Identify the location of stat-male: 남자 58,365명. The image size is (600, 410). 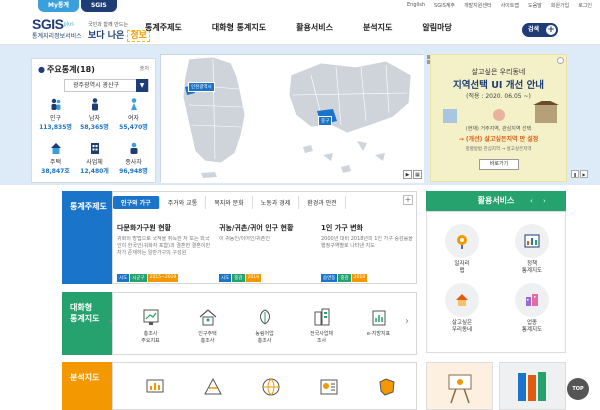
(94, 116).